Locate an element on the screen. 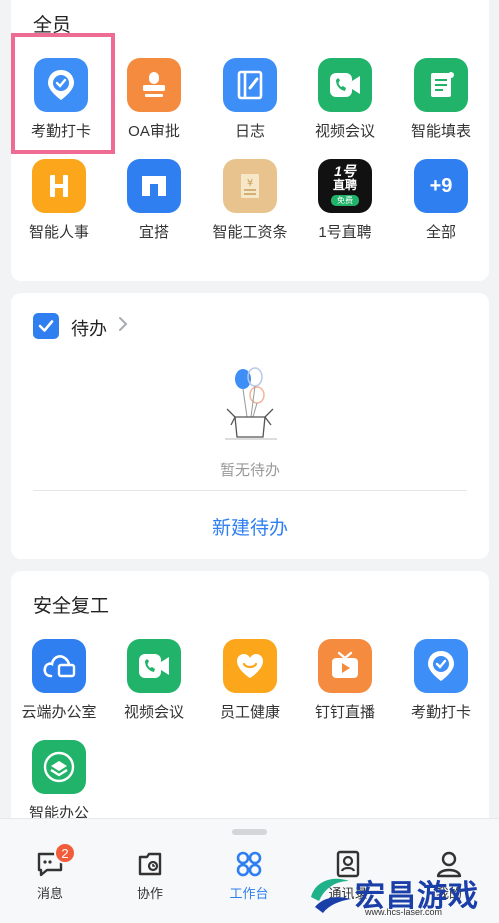 This screenshot has width=499, height=923. checkbox-icon is located at coordinates (46, 326).